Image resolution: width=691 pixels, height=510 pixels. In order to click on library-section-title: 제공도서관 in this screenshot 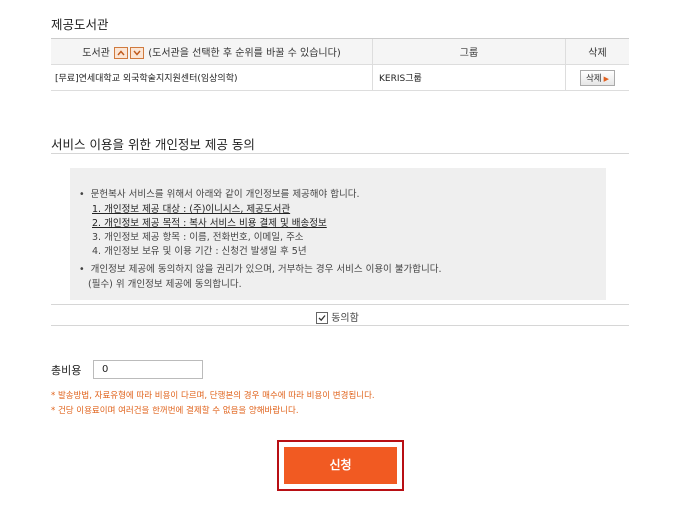, I will do `click(80, 24)`.